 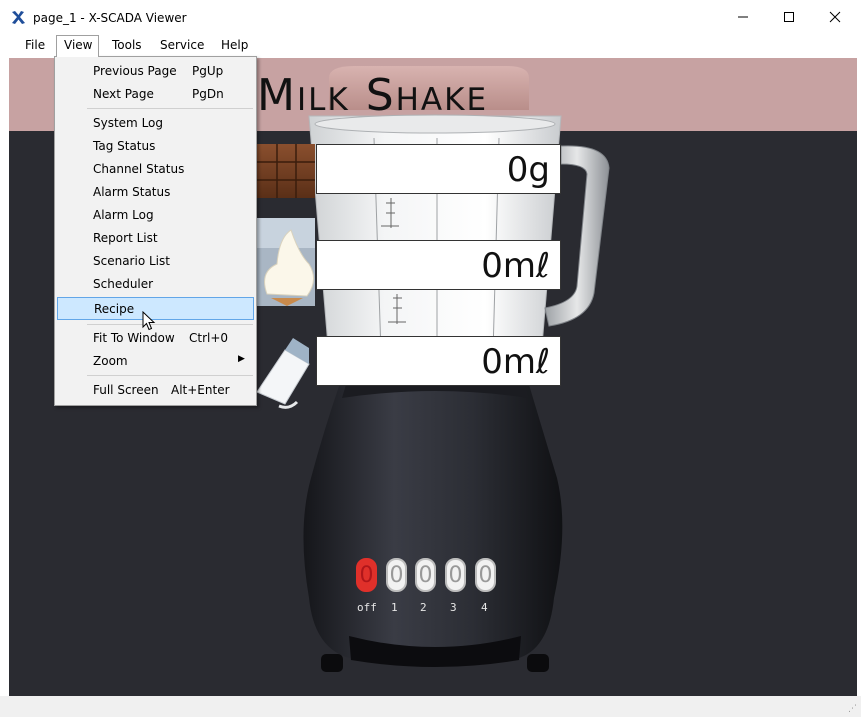 I want to click on speed-button-2: 0, so click(x=425, y=575).